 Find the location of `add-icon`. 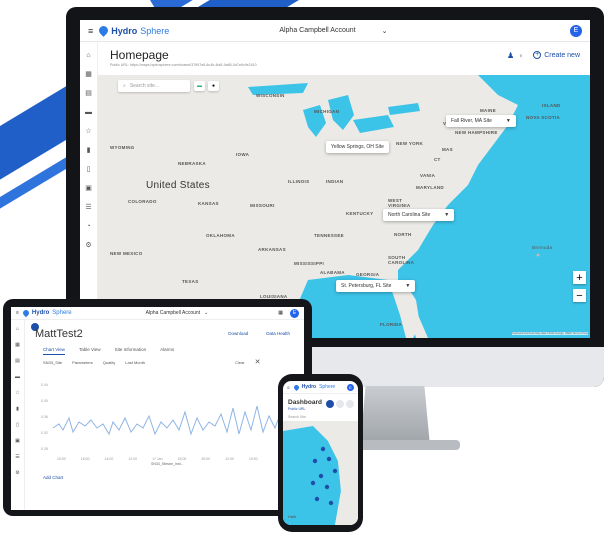

add-icon is located at coordinates (350, 404).